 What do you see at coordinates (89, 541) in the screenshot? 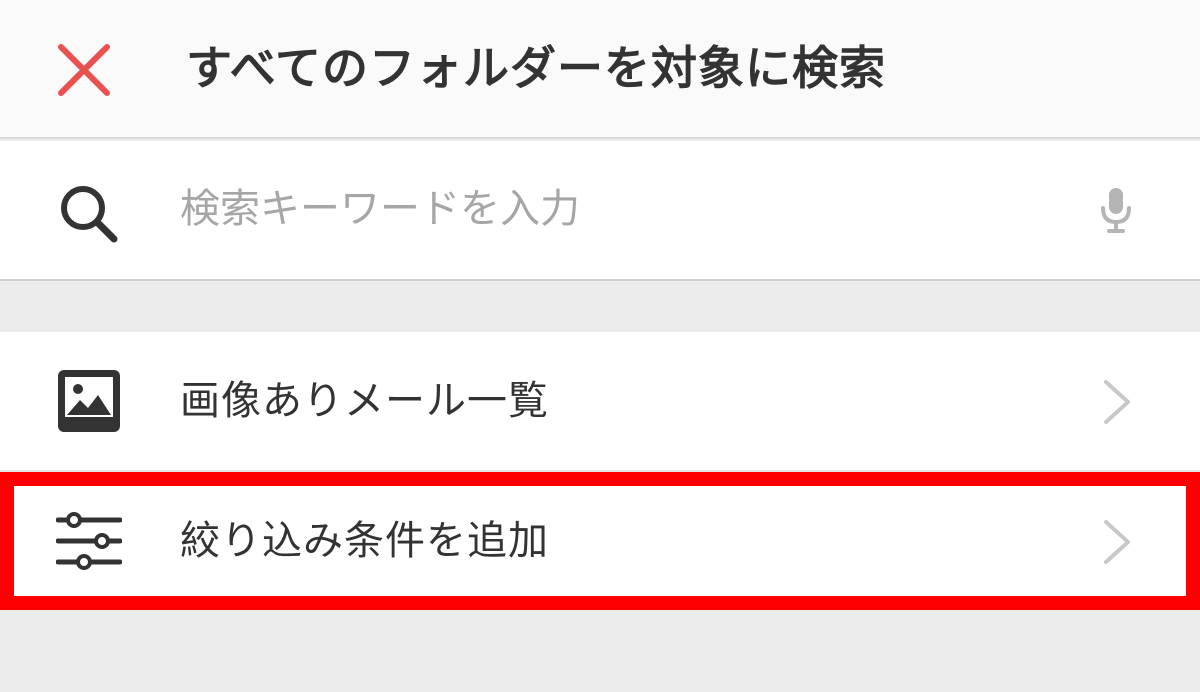
I see `filter-sliders-icon` at bounding box center [89, 541].